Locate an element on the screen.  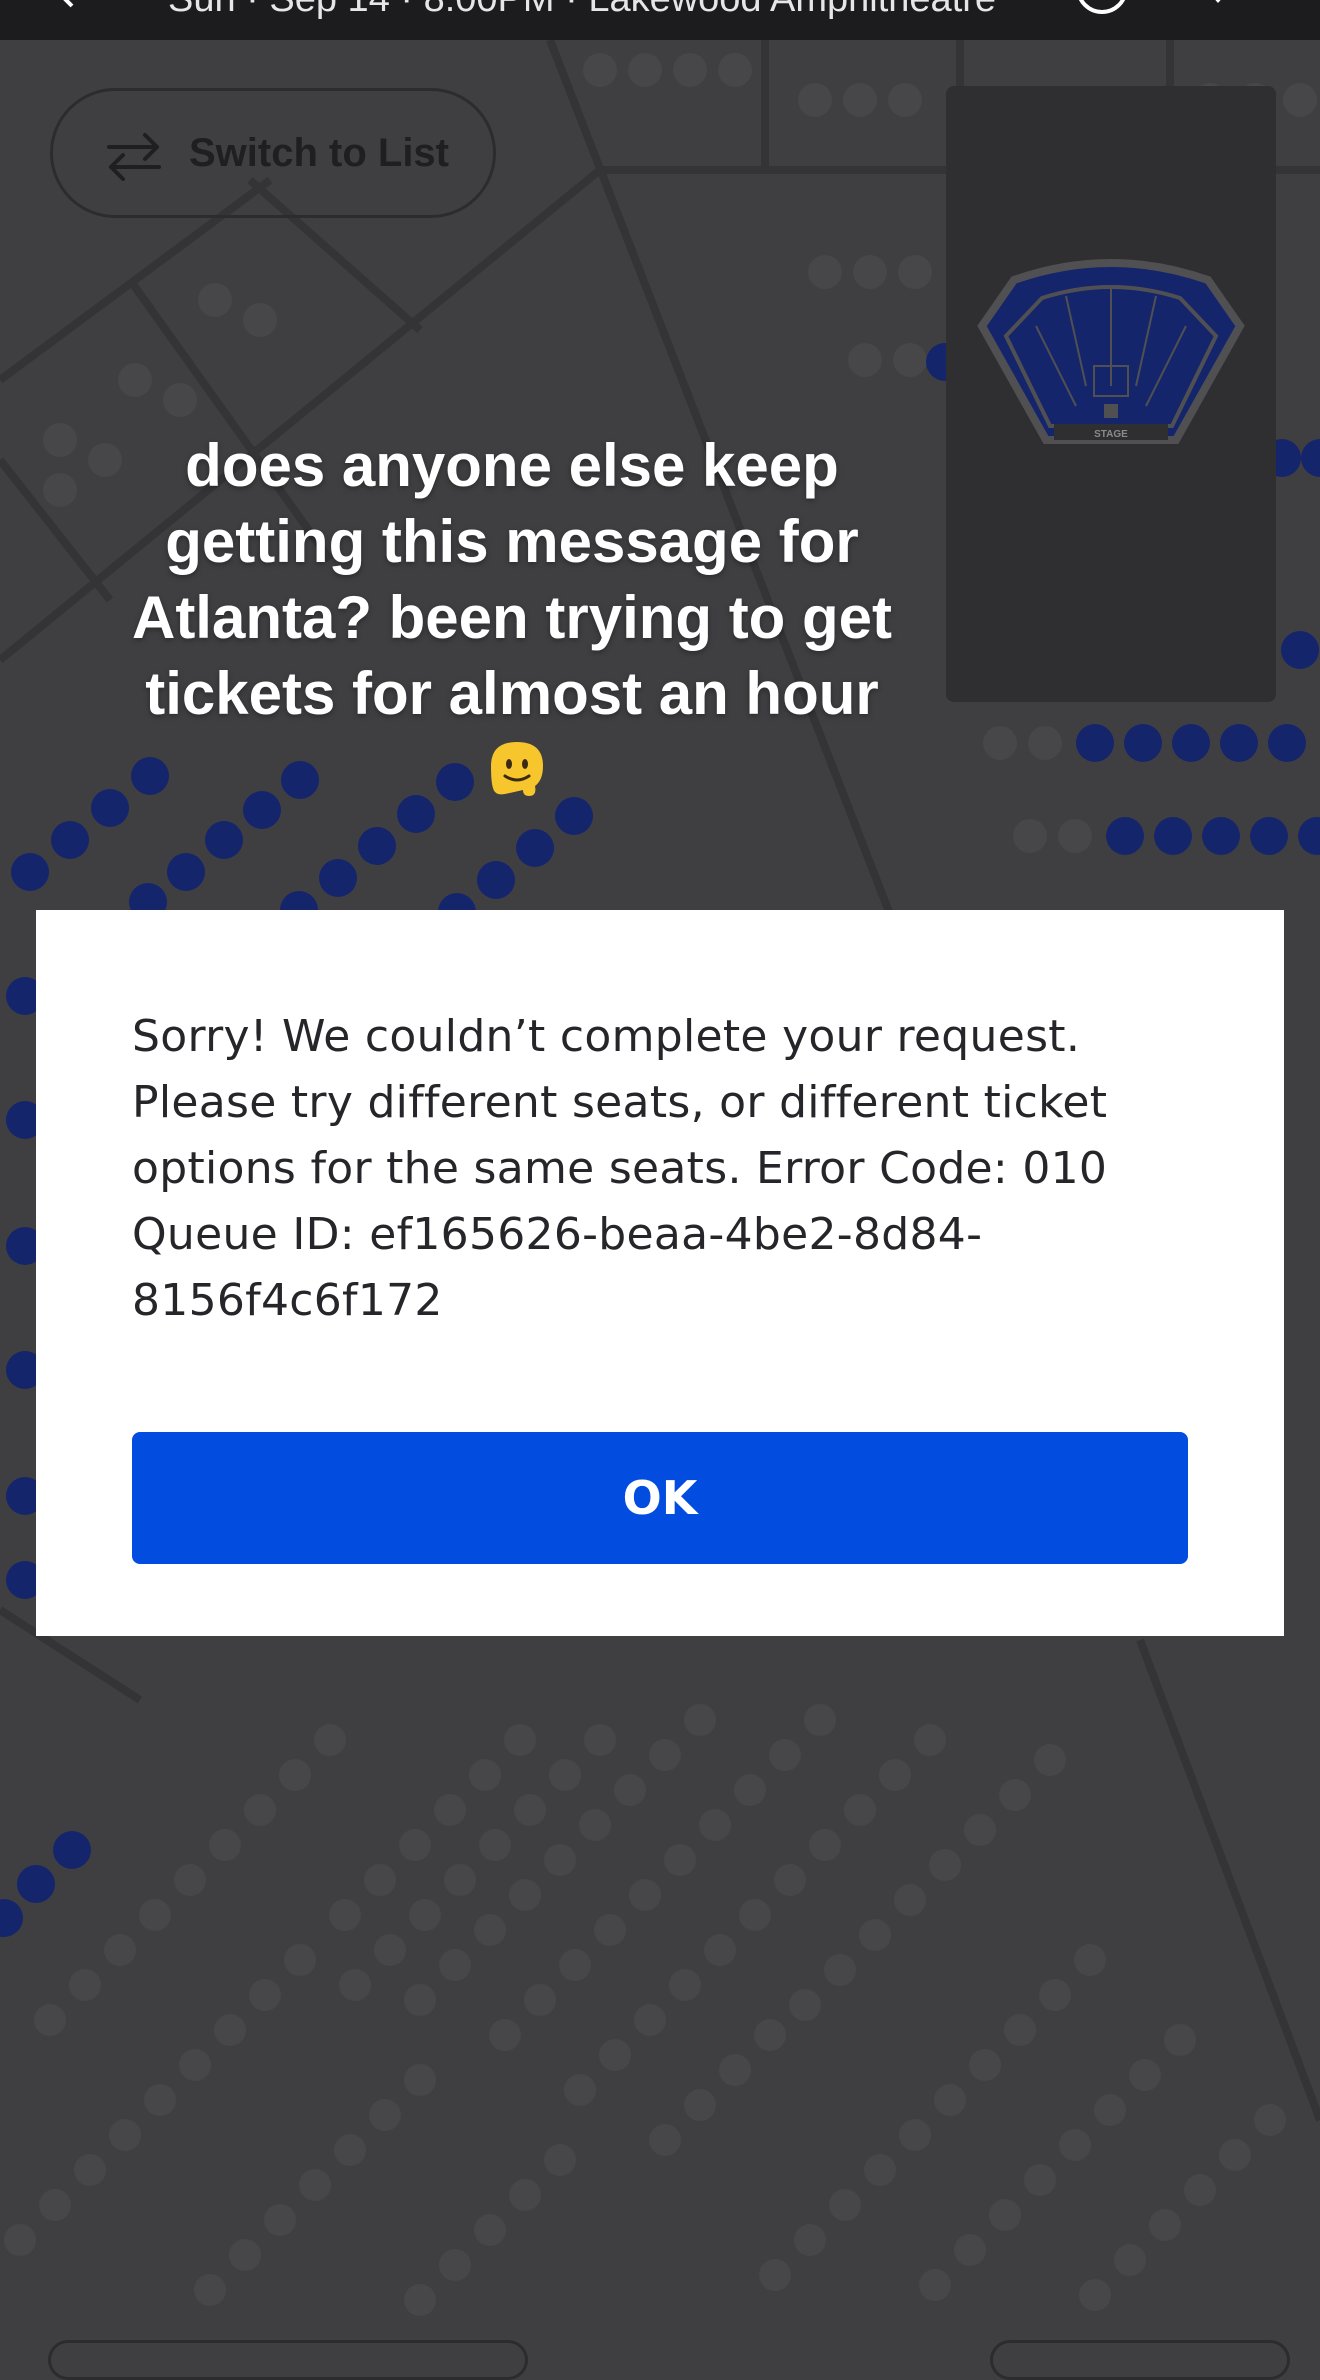
heart-icon is located at coordinates (1218, 4).